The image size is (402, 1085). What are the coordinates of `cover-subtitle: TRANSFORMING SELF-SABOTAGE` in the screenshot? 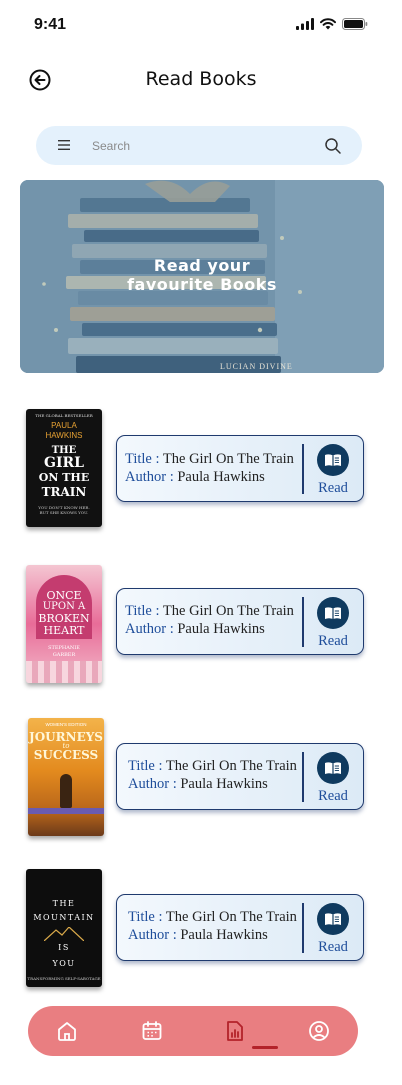 It's located at (64, 978).